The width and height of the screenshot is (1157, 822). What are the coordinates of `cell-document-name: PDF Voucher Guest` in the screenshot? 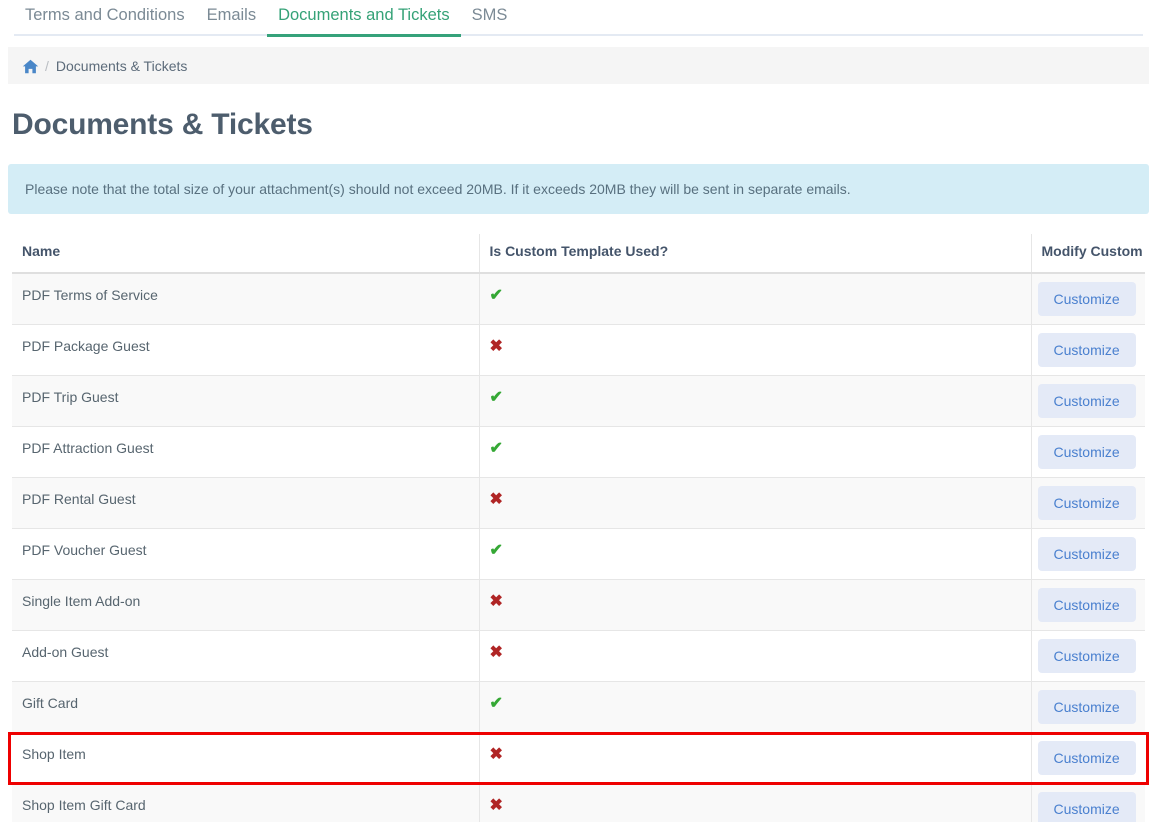 It's located at (246, 554).